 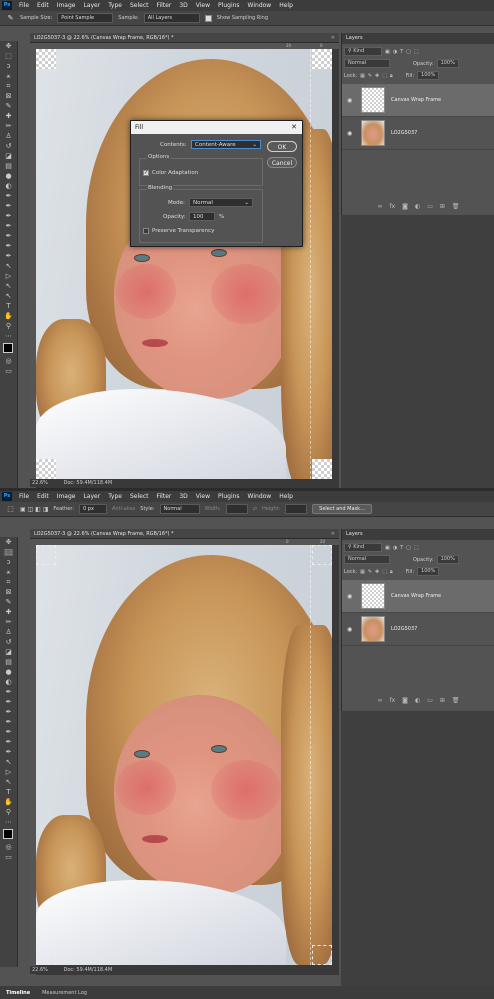 I want to click on direct-select-alt-icon: ↖, so click(x=8, y=296).